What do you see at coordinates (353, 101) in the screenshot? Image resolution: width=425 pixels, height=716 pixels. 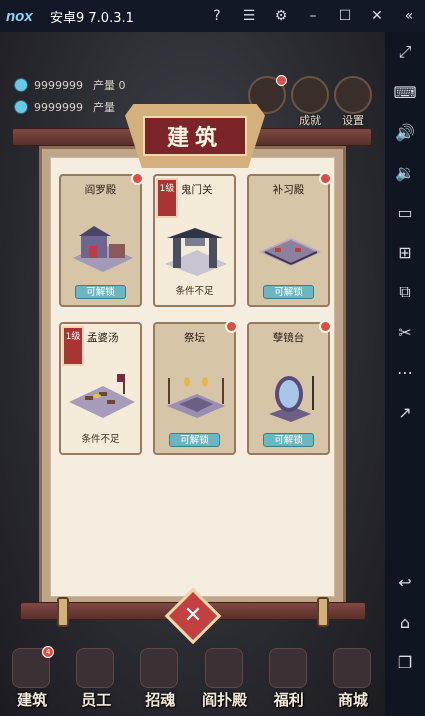 I see `top-settings-icon: 设置` at bounding box center [353, 101].